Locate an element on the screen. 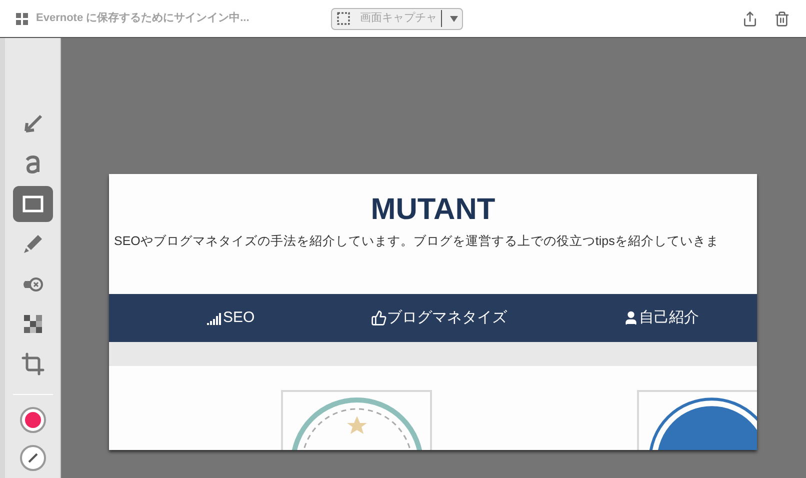 Image resolution: width=806 pixels, height=478 pixels. tool-button is located at coordinates (32, 204).